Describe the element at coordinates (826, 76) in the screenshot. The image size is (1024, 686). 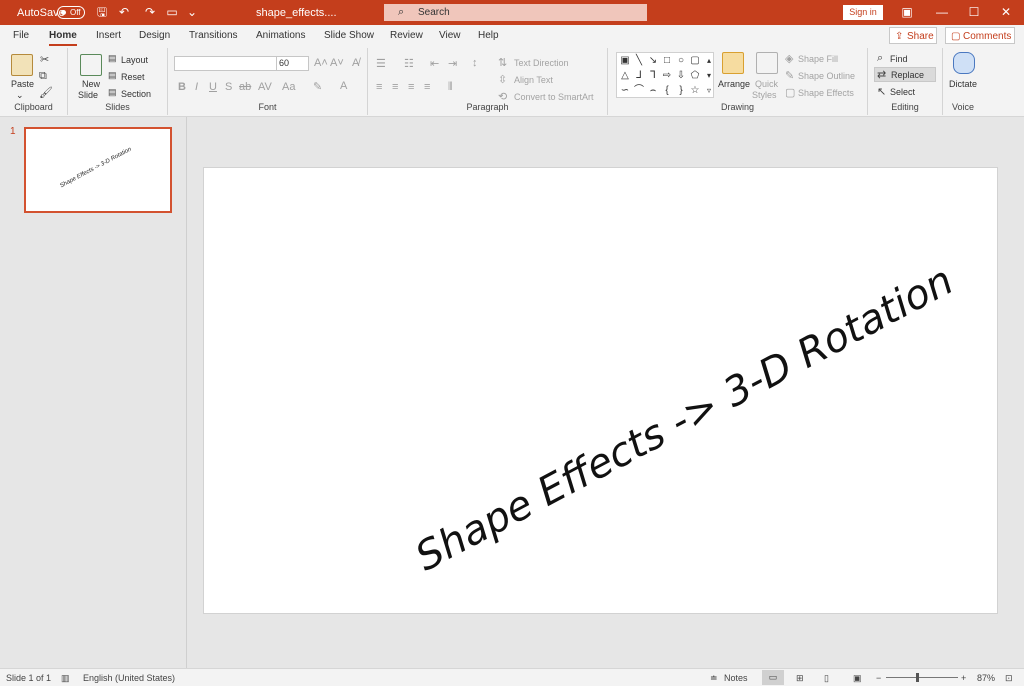
I see `shape-outline-button: Shape Outline` at that location.